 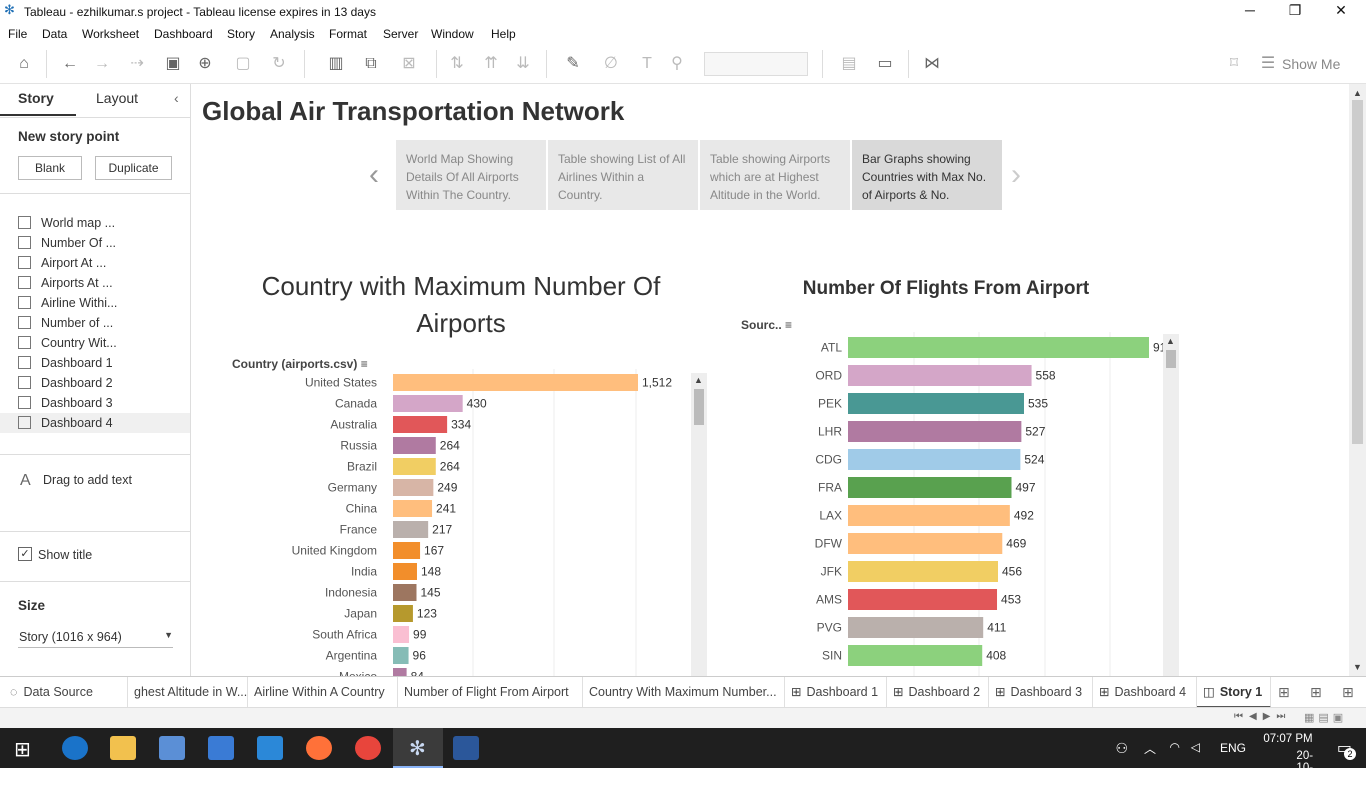 What do you see at coordinates (104, 363) in the screenshot?
I see `dashboard-item: Dashboard 1` at bounding box center [104, 363].